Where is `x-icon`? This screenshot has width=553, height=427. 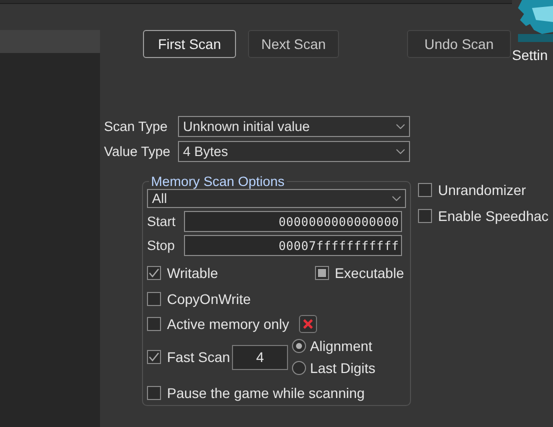 x-icon is located at coordinates (308, 324).